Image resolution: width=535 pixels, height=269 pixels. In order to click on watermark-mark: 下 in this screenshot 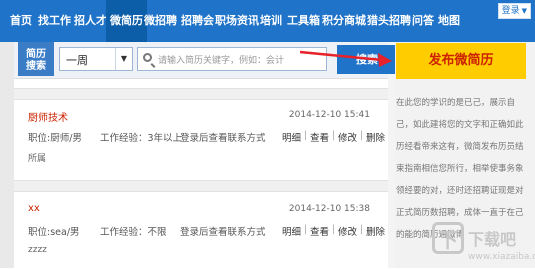, I will do `click(448, 238)`.